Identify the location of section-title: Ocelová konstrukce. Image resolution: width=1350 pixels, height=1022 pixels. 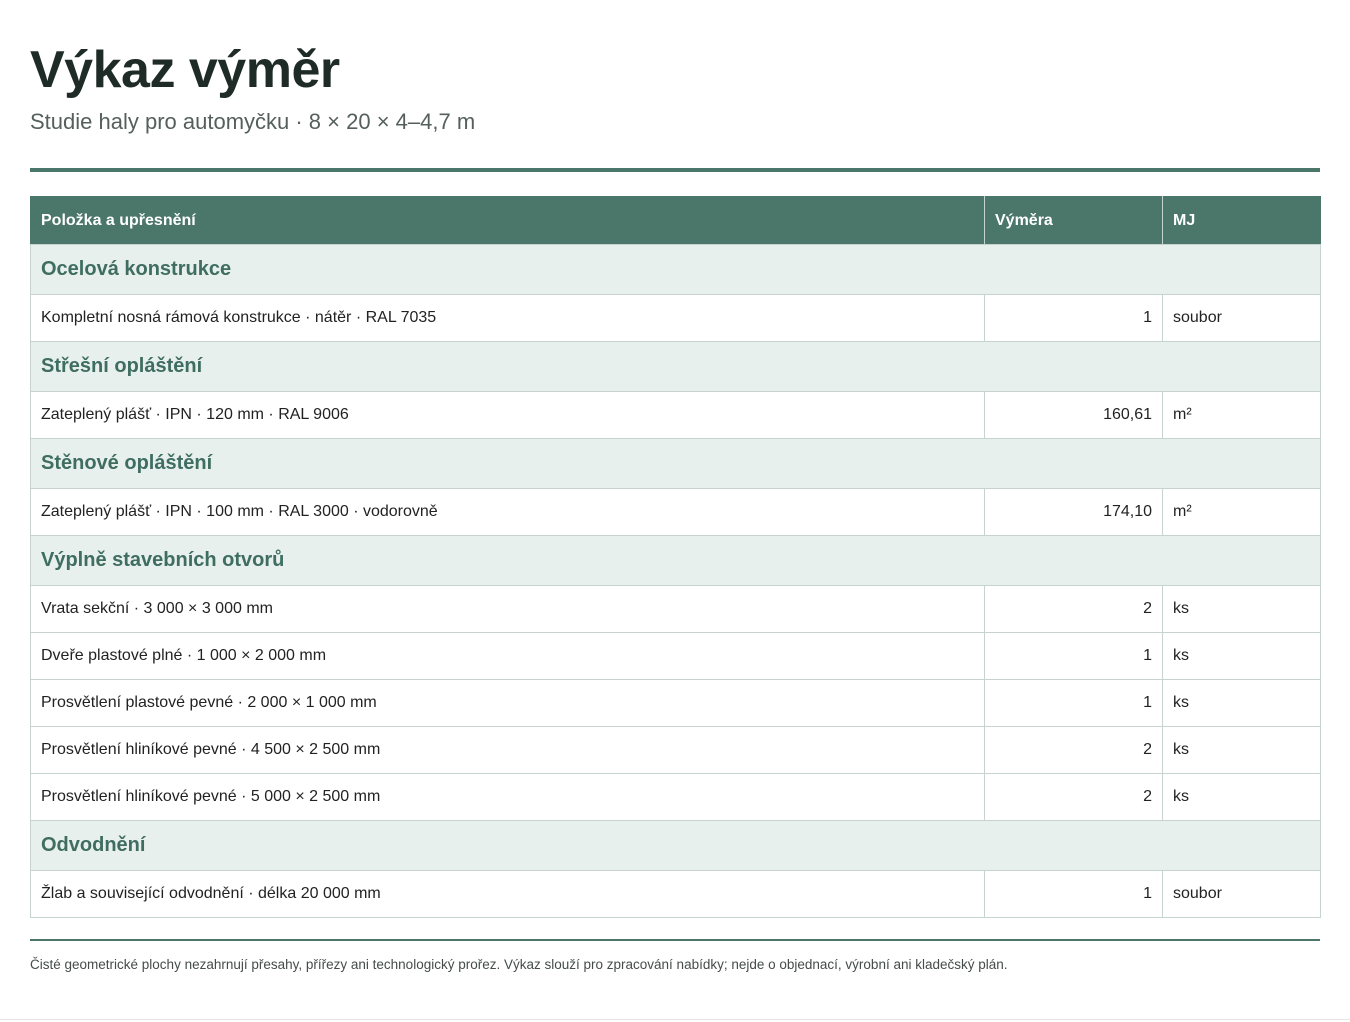
(675, 269).